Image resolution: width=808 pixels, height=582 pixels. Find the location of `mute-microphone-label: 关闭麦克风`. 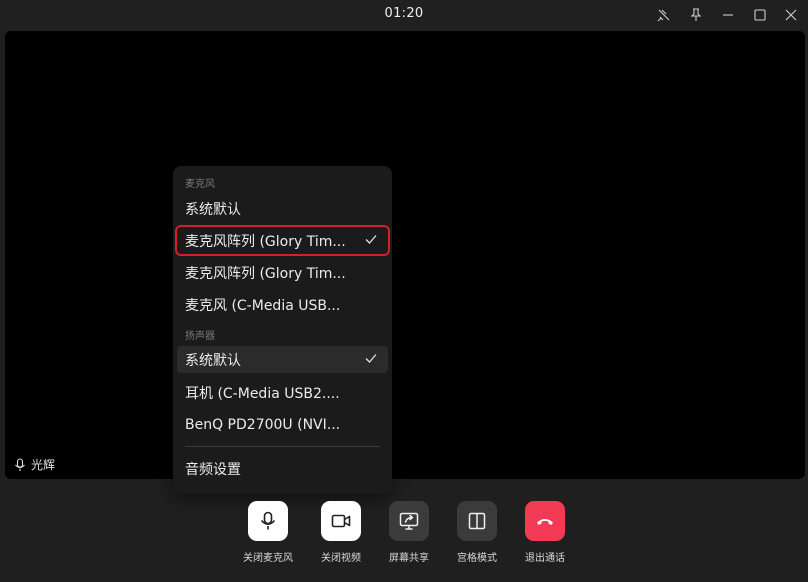

mute-microphone-label: 关闭麦克风 is located at coordinates (268, 558).